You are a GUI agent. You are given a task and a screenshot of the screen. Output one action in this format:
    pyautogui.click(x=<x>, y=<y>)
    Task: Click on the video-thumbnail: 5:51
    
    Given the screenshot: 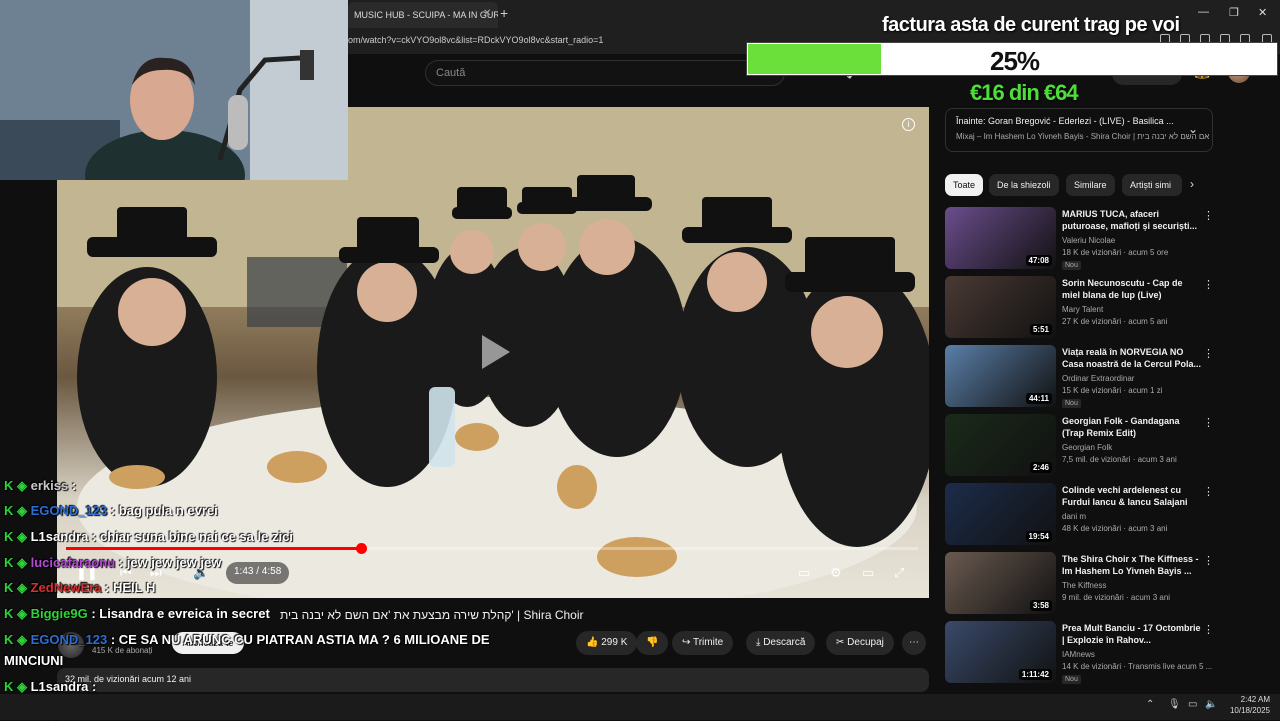 What is the action you would take?
    pyautogui.click(x=1000, y=307)
    